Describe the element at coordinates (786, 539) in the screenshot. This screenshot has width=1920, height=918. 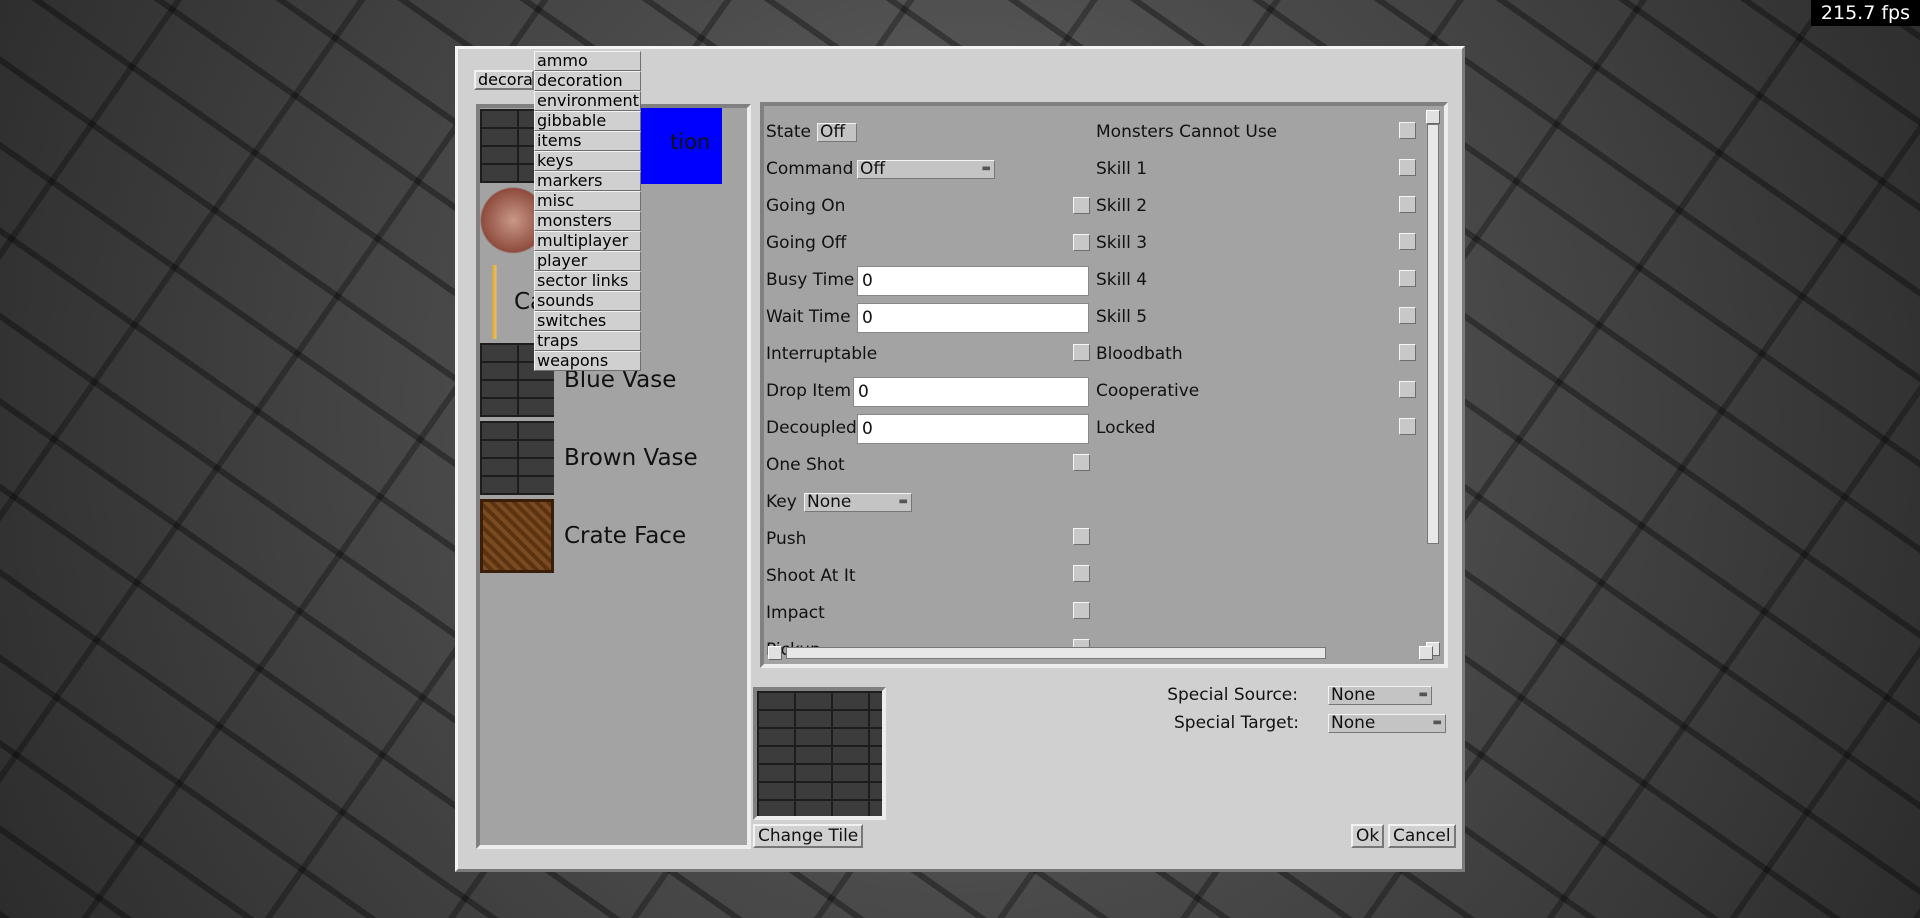
I see `push-label: Push` at that location.